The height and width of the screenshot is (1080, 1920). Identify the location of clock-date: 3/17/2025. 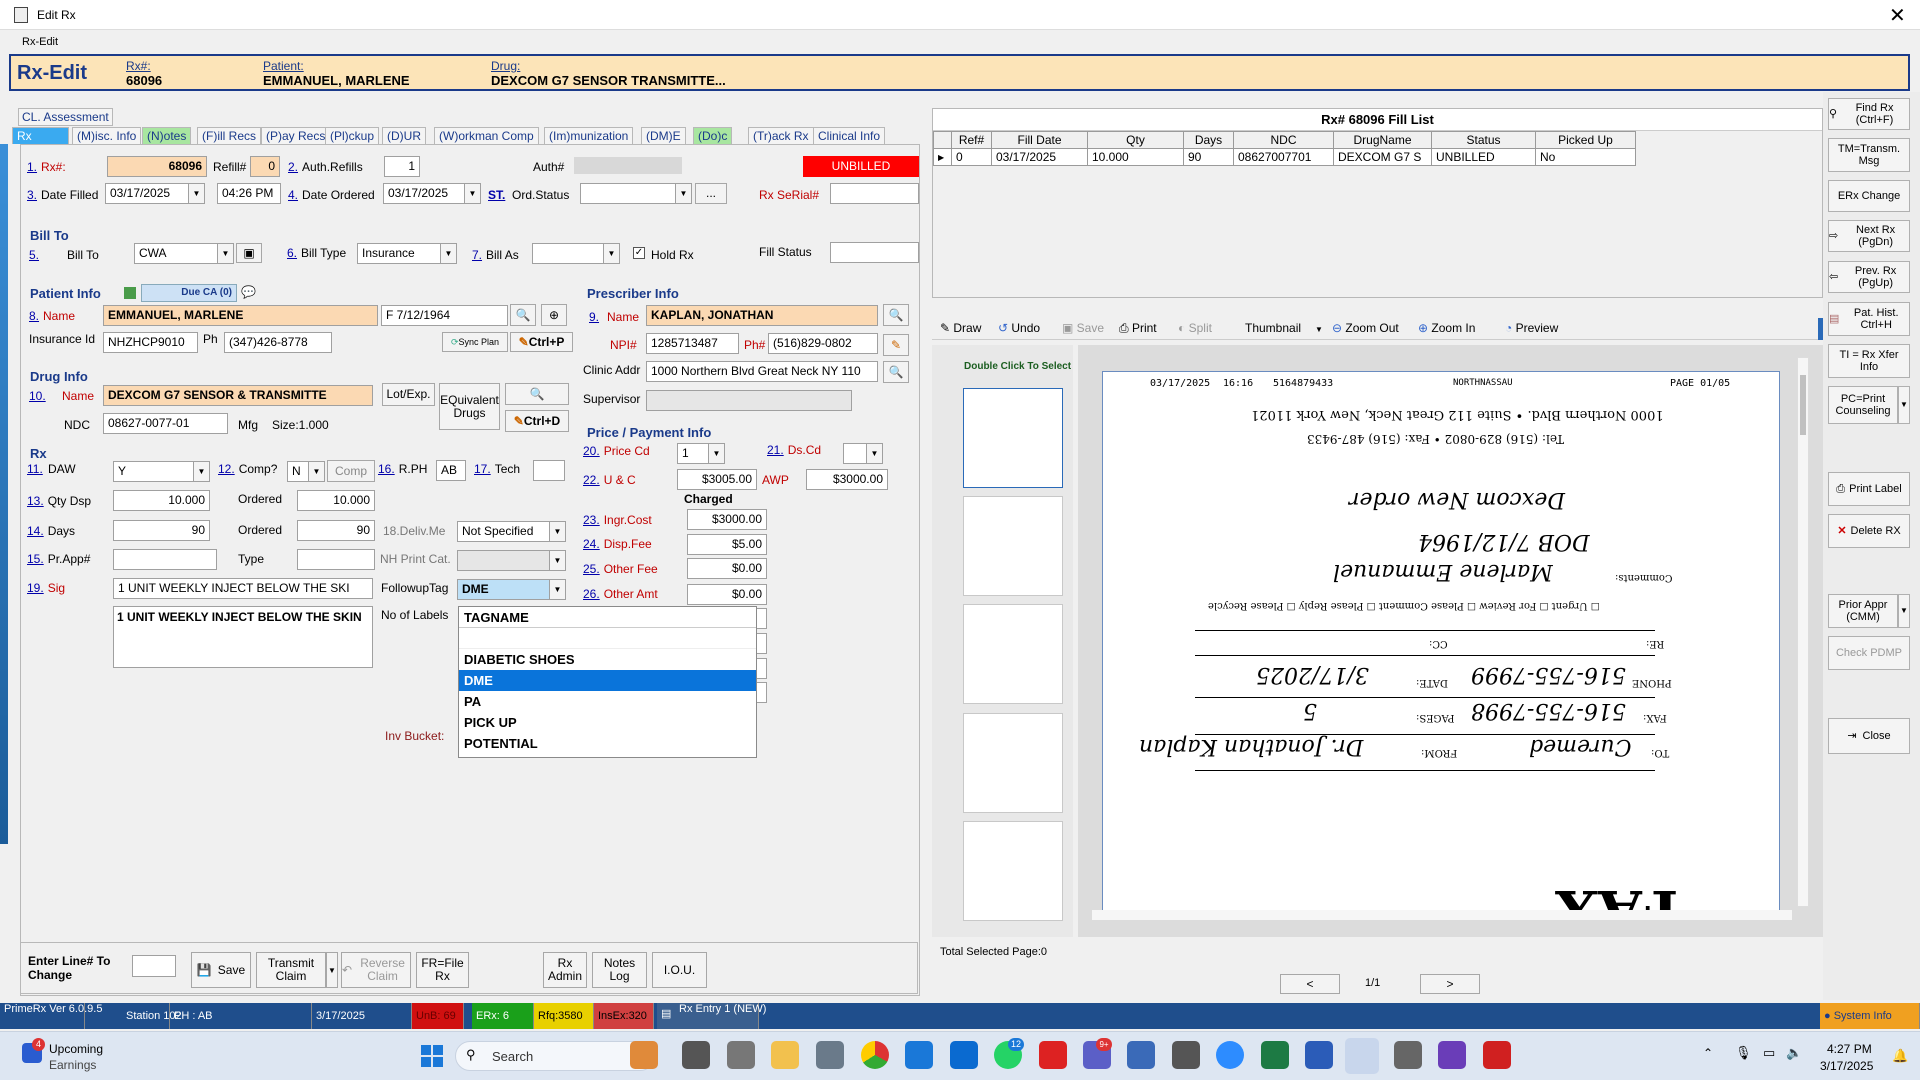
(1846, 1066).